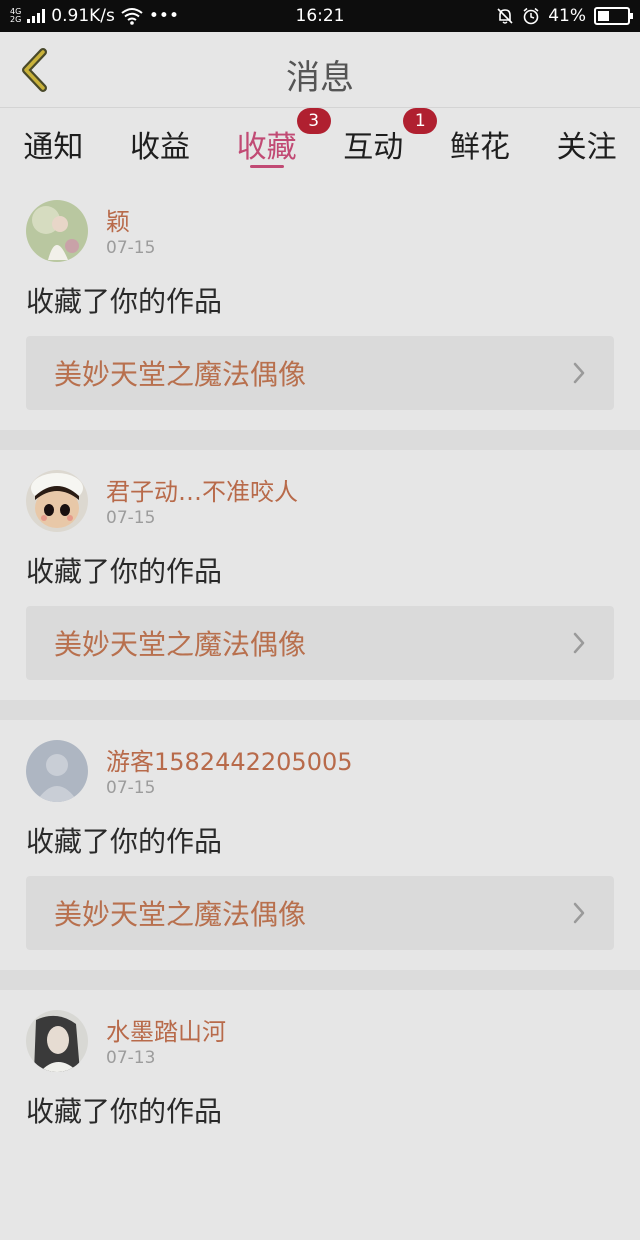 Image resolution: width=640 pixels, height=1240 pixels. Describe the element at coordinates (567, 16) in the screenshot. I see `battery-percent: 41%` at that location.